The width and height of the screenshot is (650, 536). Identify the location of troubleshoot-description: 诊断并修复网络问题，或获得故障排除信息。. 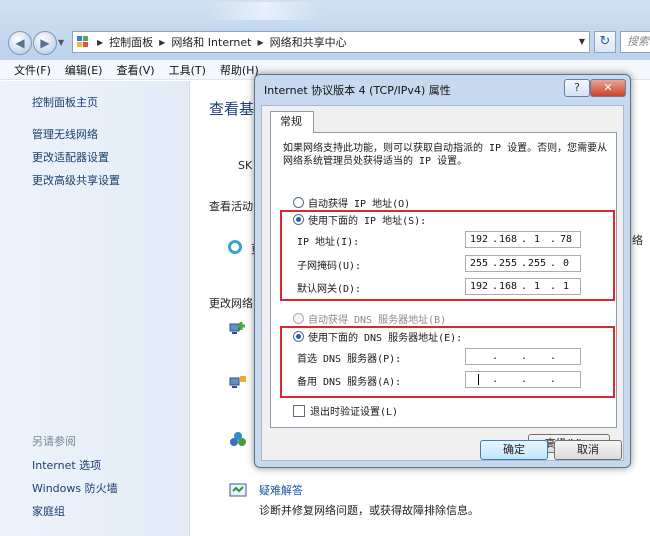
(369, 510).